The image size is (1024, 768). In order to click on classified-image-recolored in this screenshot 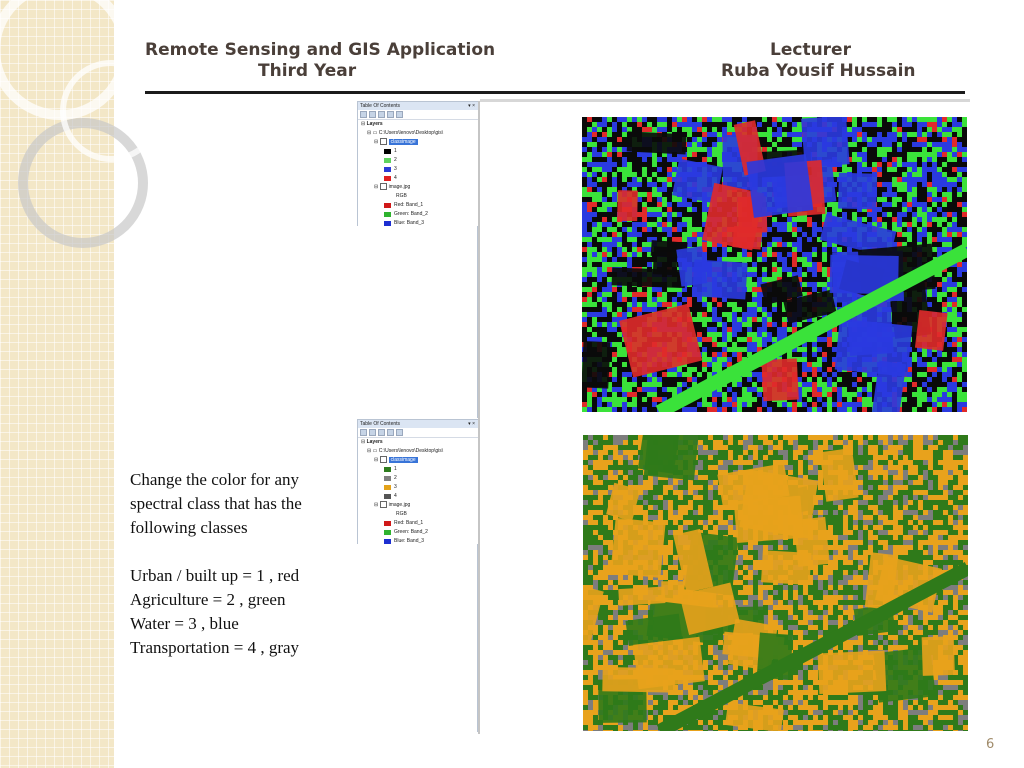, I will do `click(775, 583)`.